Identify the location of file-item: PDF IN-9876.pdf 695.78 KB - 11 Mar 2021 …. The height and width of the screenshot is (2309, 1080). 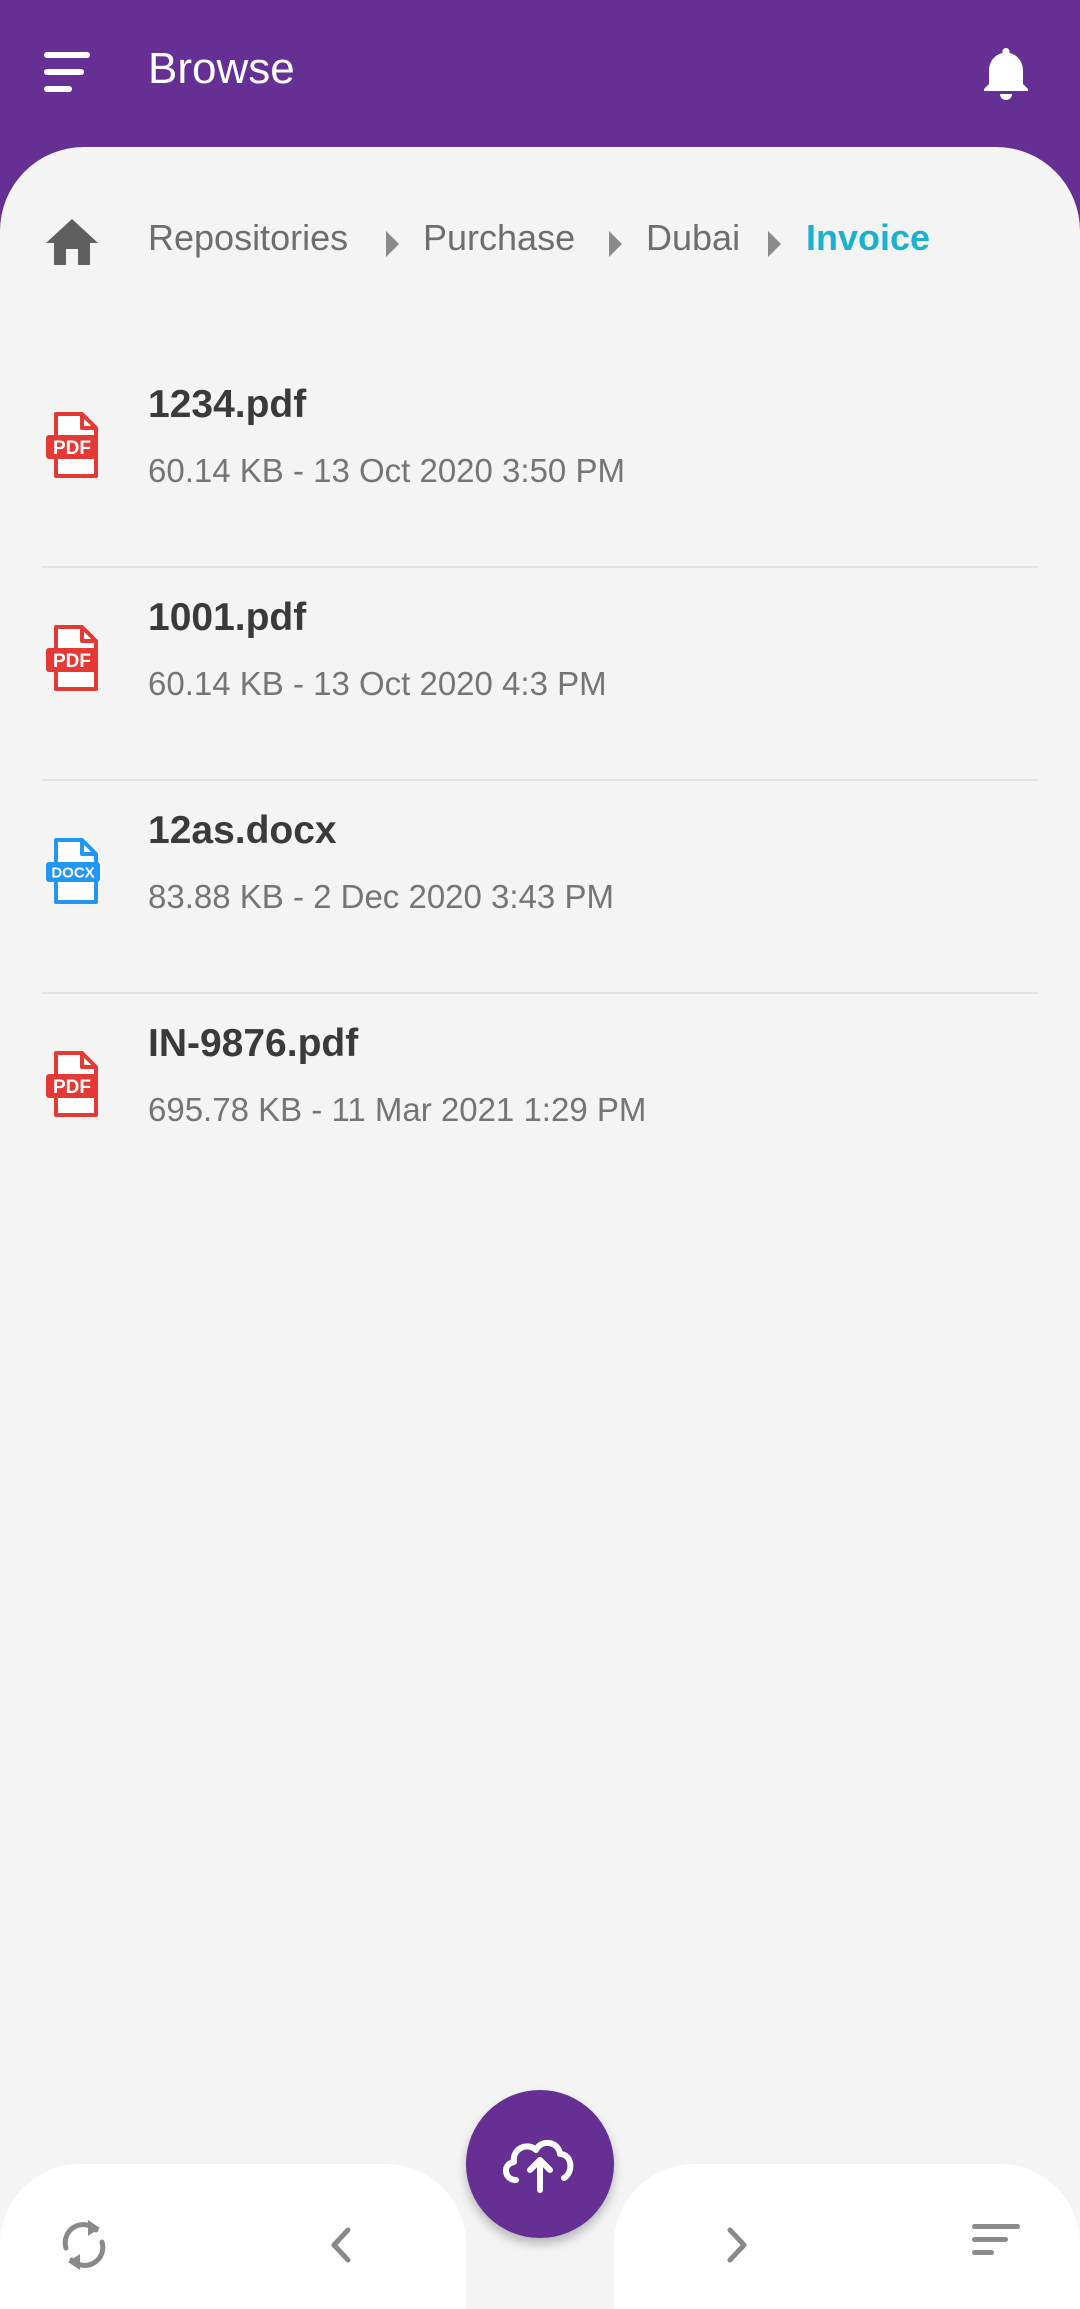
(540, 1100).